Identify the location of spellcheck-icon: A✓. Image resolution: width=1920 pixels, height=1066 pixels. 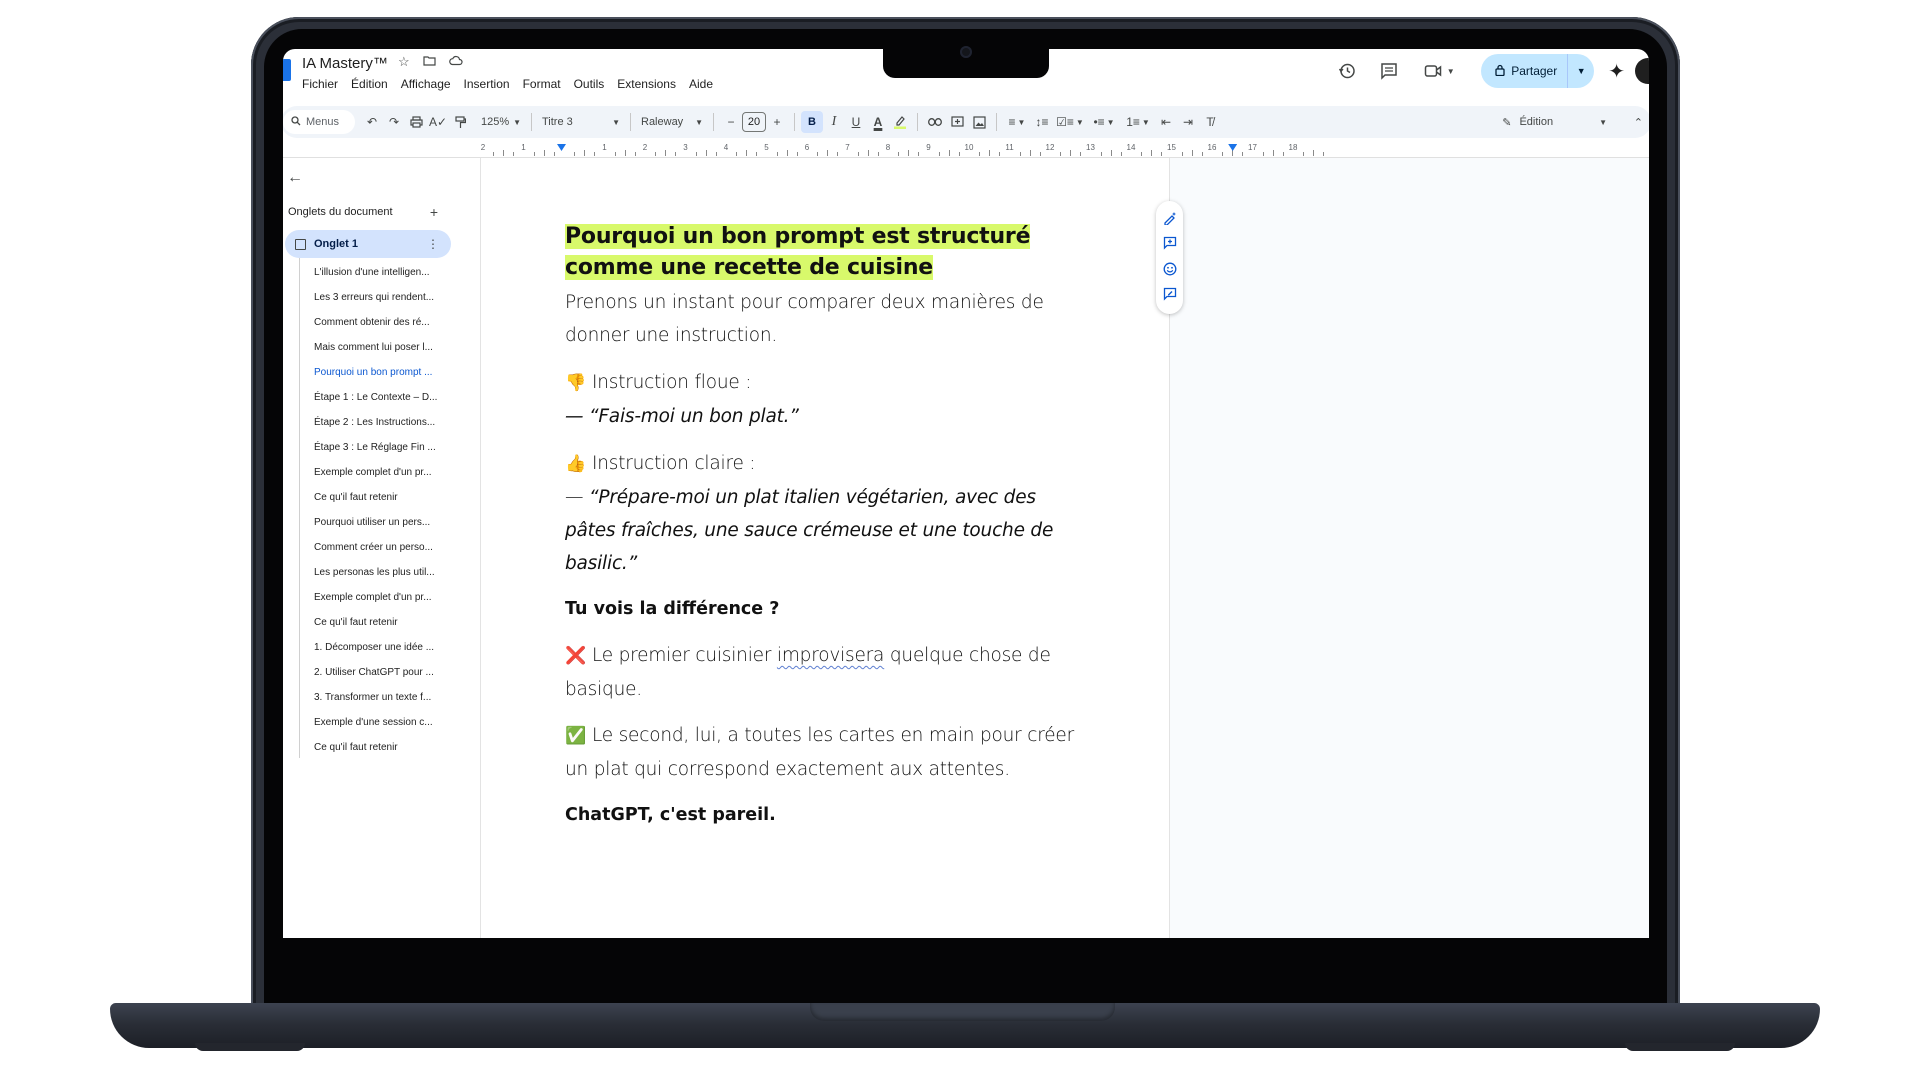
(438, 122).